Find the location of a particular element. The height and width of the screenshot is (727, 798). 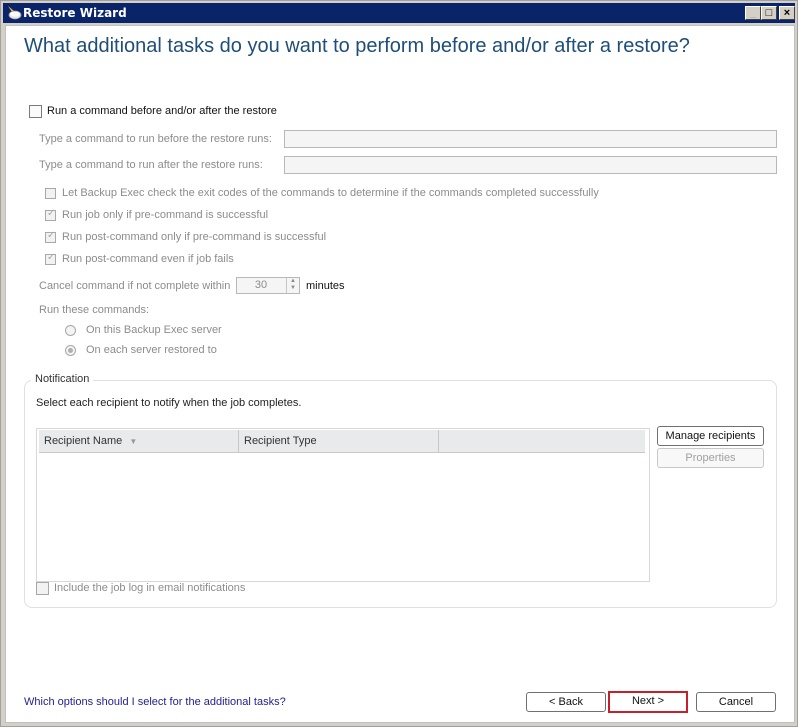

include-job-log-checkbox is located at coordinates (42, 588).